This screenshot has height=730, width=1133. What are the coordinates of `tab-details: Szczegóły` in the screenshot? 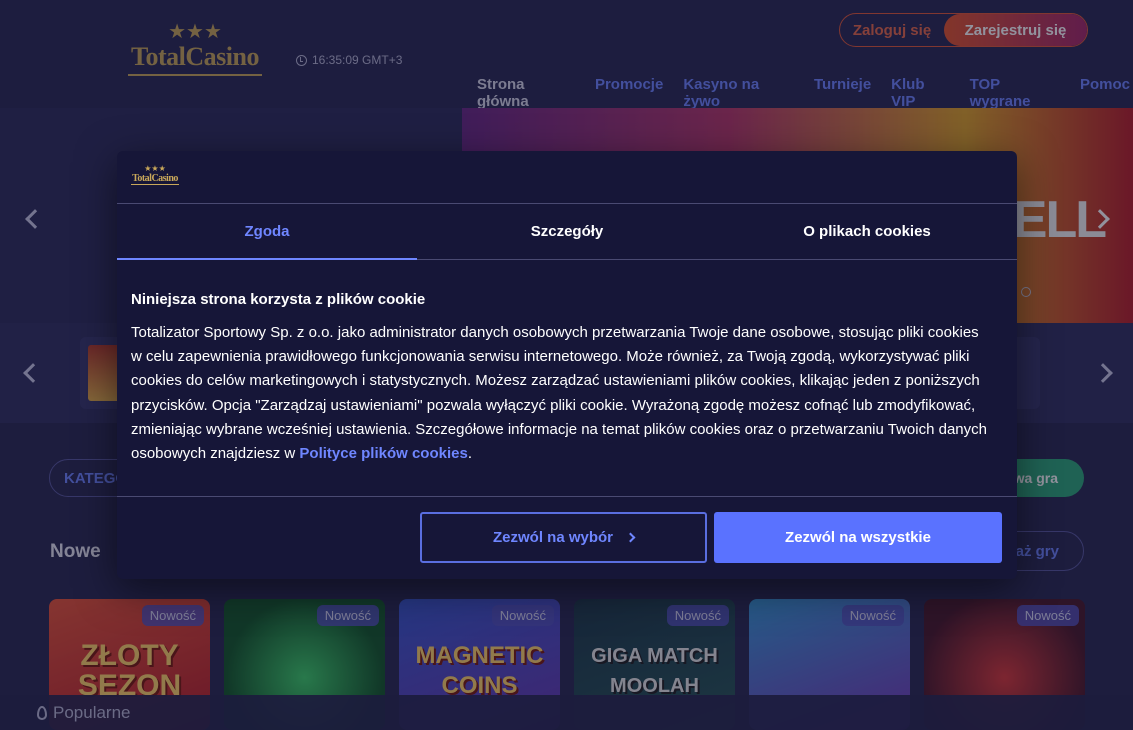 It's located at (567, 231).